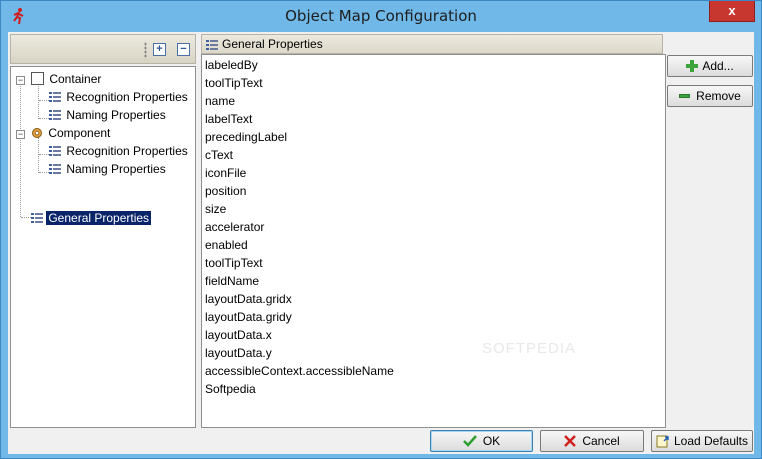 The image size is (762, 459). I want to click on tree-item-label: Component, so click(79, 133).